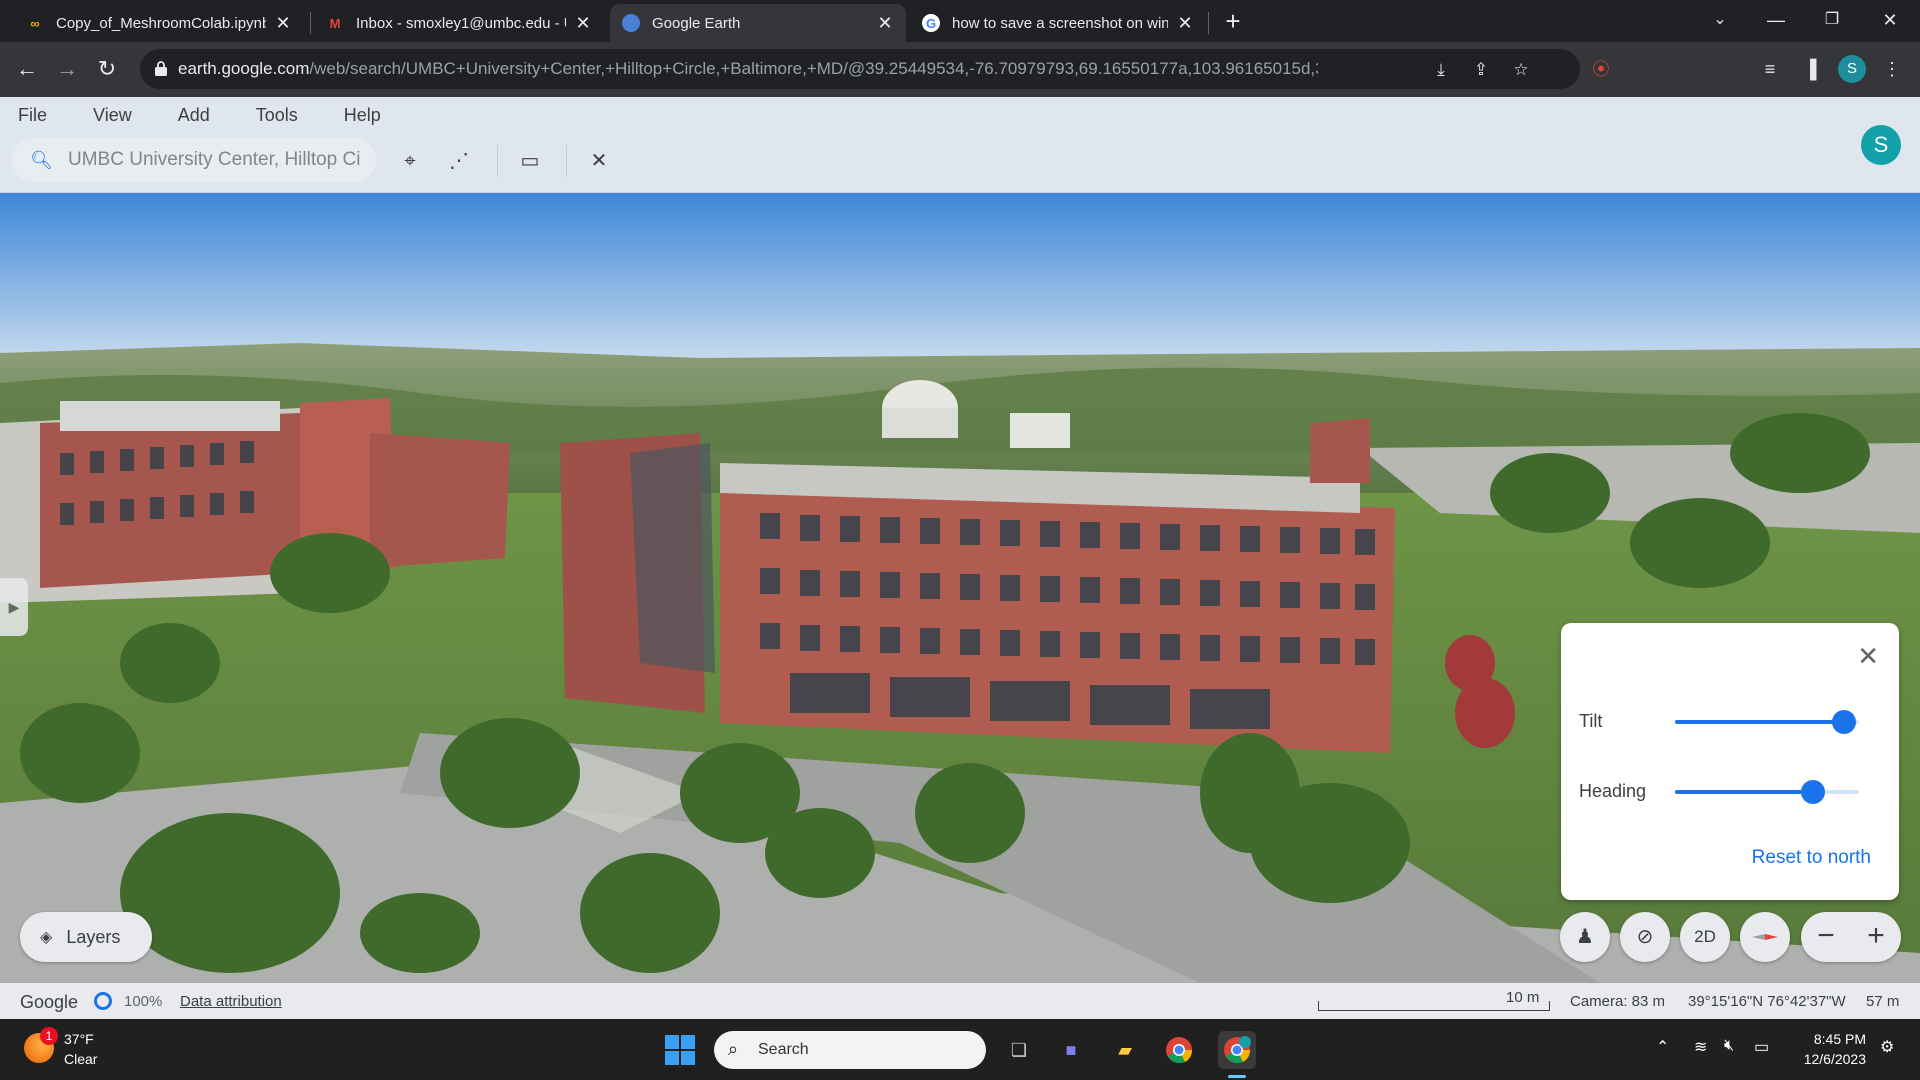  Describe the element at coordinates (1770, 69) in the screenshot. I see `reading-list-icon: ≡` at that location.